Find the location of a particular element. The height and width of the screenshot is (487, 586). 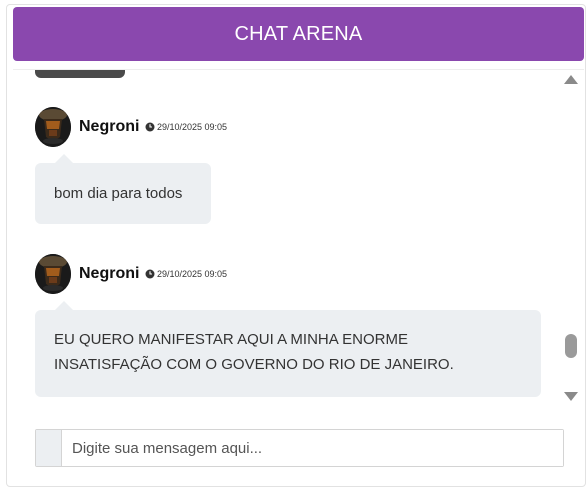

message-text: bom dia para todos is located at coordinates (118, 193).